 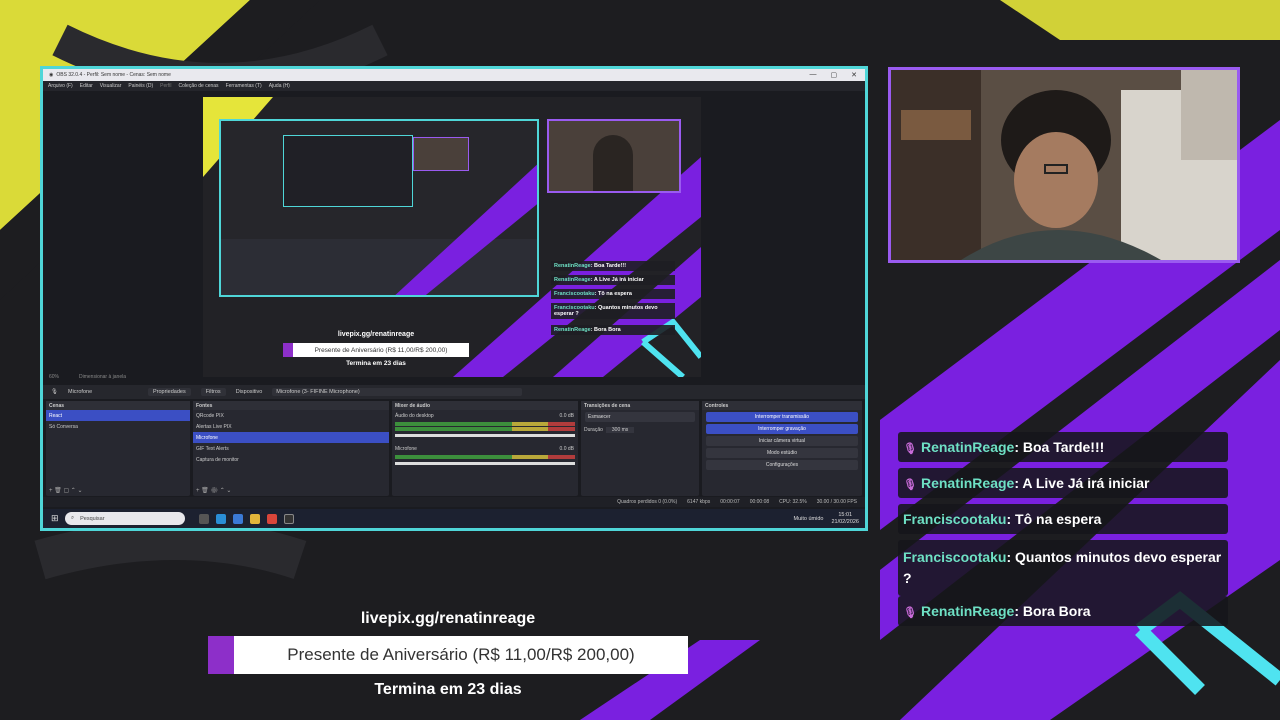 What do you see at coordinates (854, 75) in the screenshot?
I see `close-icon: ✕` at bounding box center [854, 75].